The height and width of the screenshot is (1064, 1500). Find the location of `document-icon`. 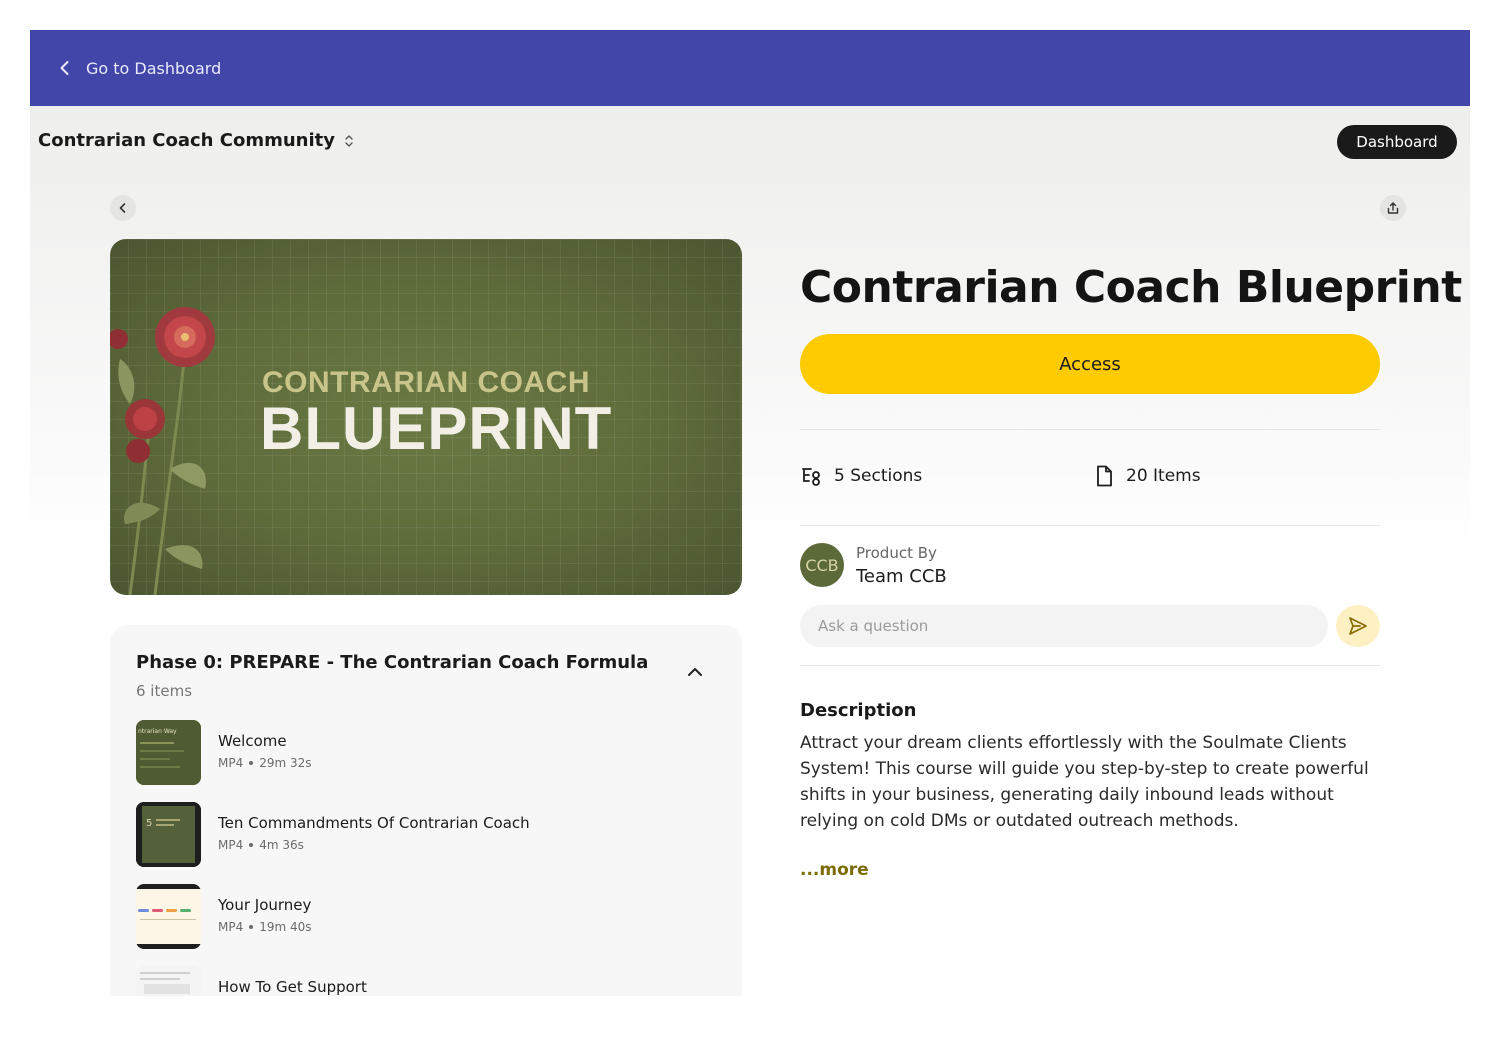

document-icon is located at coordinates (1104, 476).